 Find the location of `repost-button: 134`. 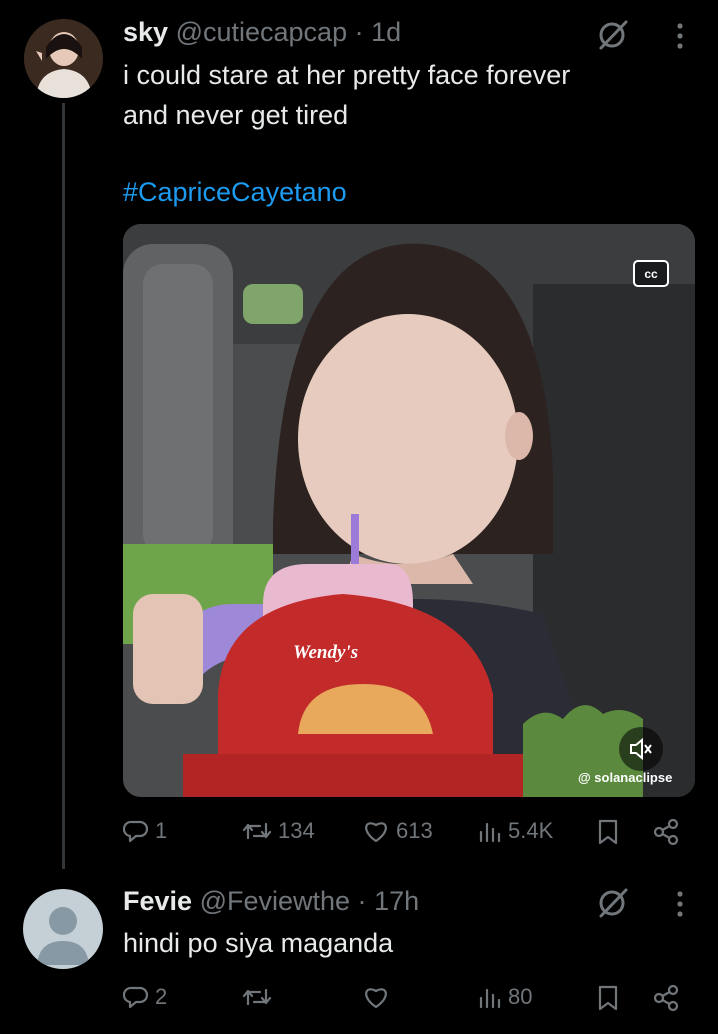

repost-button: 134 is located at coordinates (278, 831).